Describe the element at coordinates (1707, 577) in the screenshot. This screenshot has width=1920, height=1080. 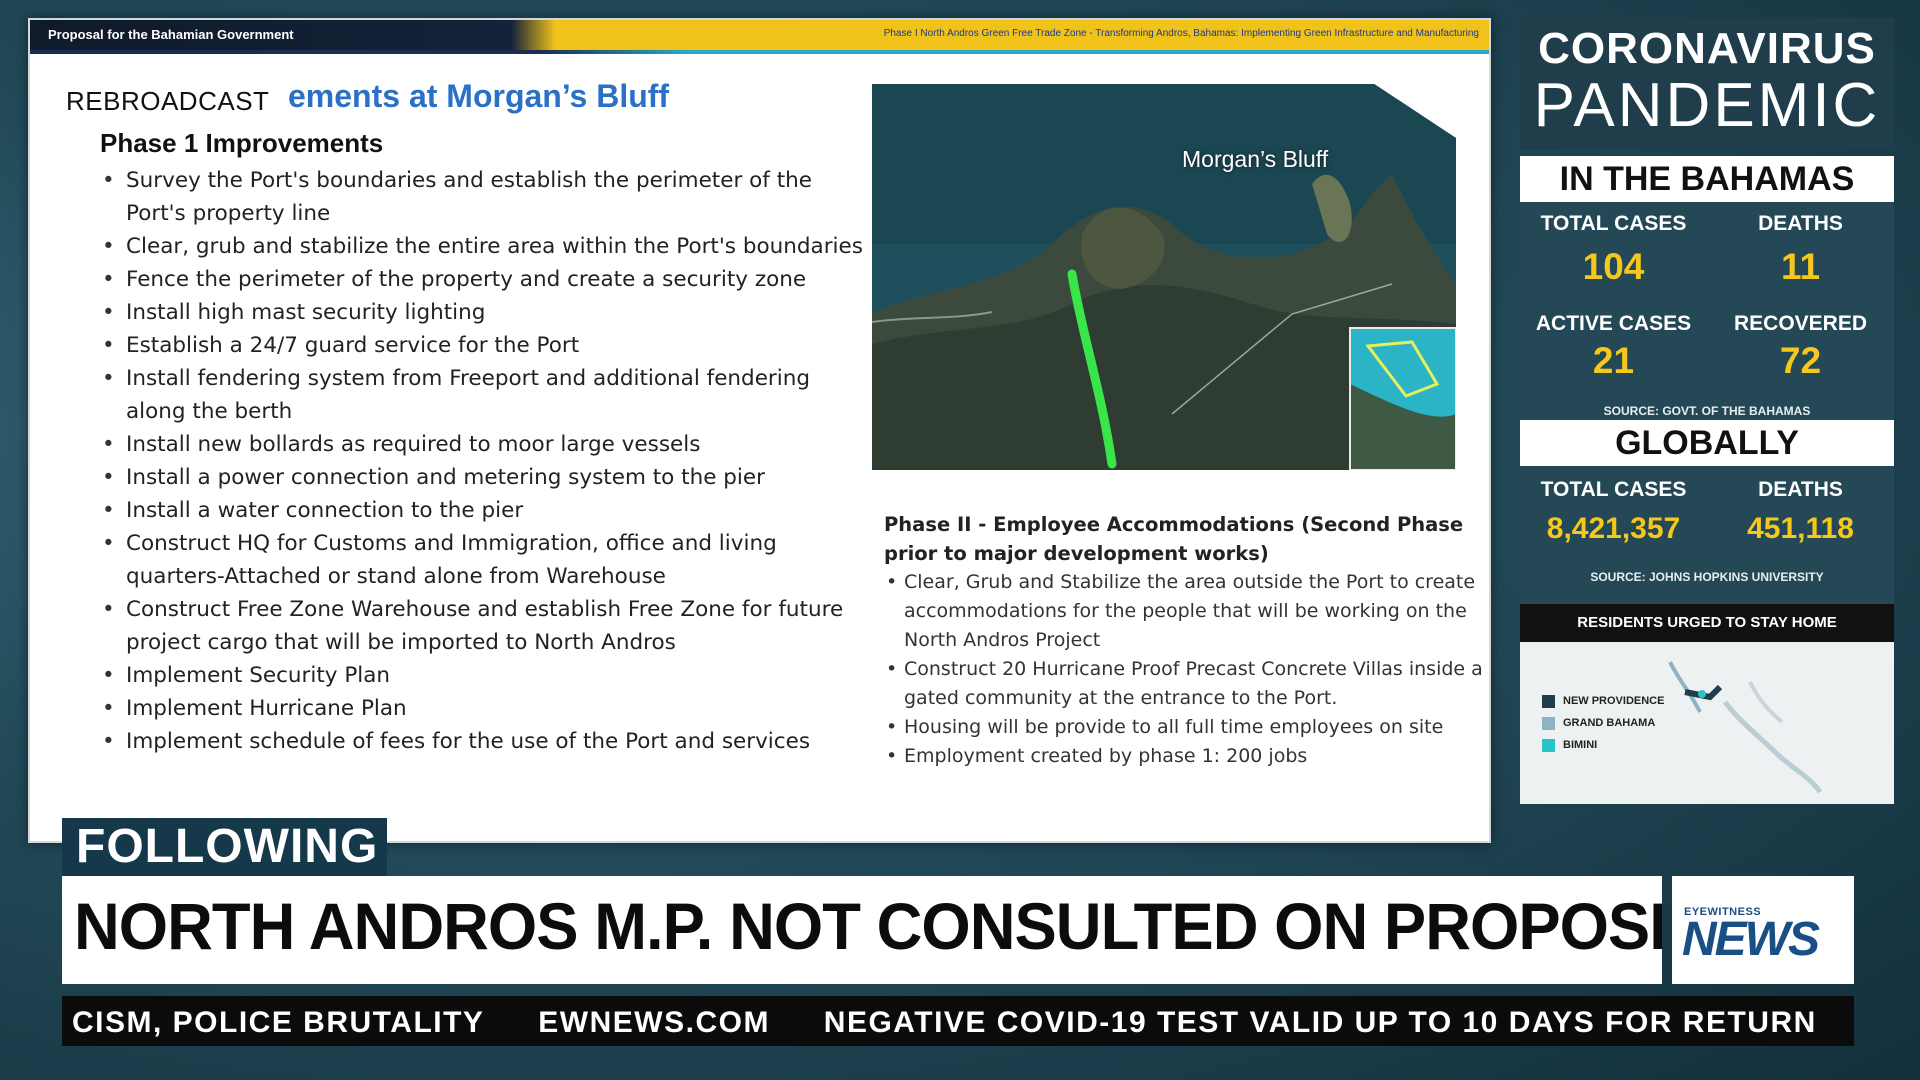
I see `global-source: SOURCE: JOHNS HOPKINS UNIVERSITY` at that location.